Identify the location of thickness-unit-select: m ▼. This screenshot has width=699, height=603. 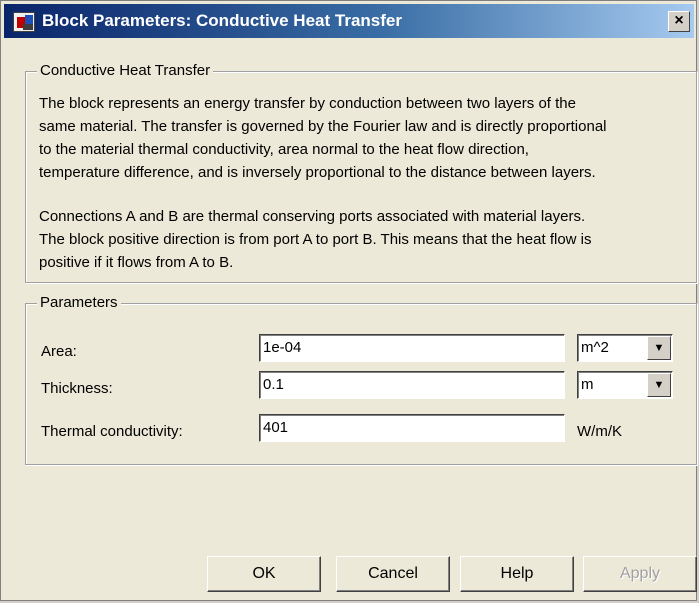
(625, 385).